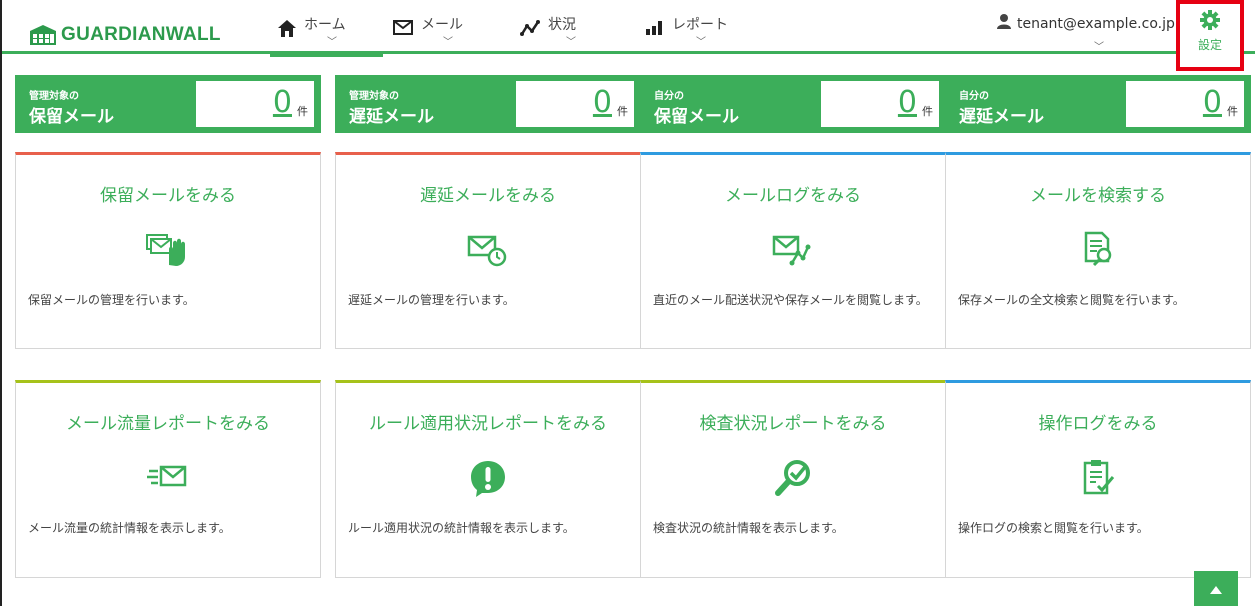 This screenshot has height=606, width=1255. Describe the element at coordinates (1210, 22) in the screenshot. I see `gear-icon` at that location.